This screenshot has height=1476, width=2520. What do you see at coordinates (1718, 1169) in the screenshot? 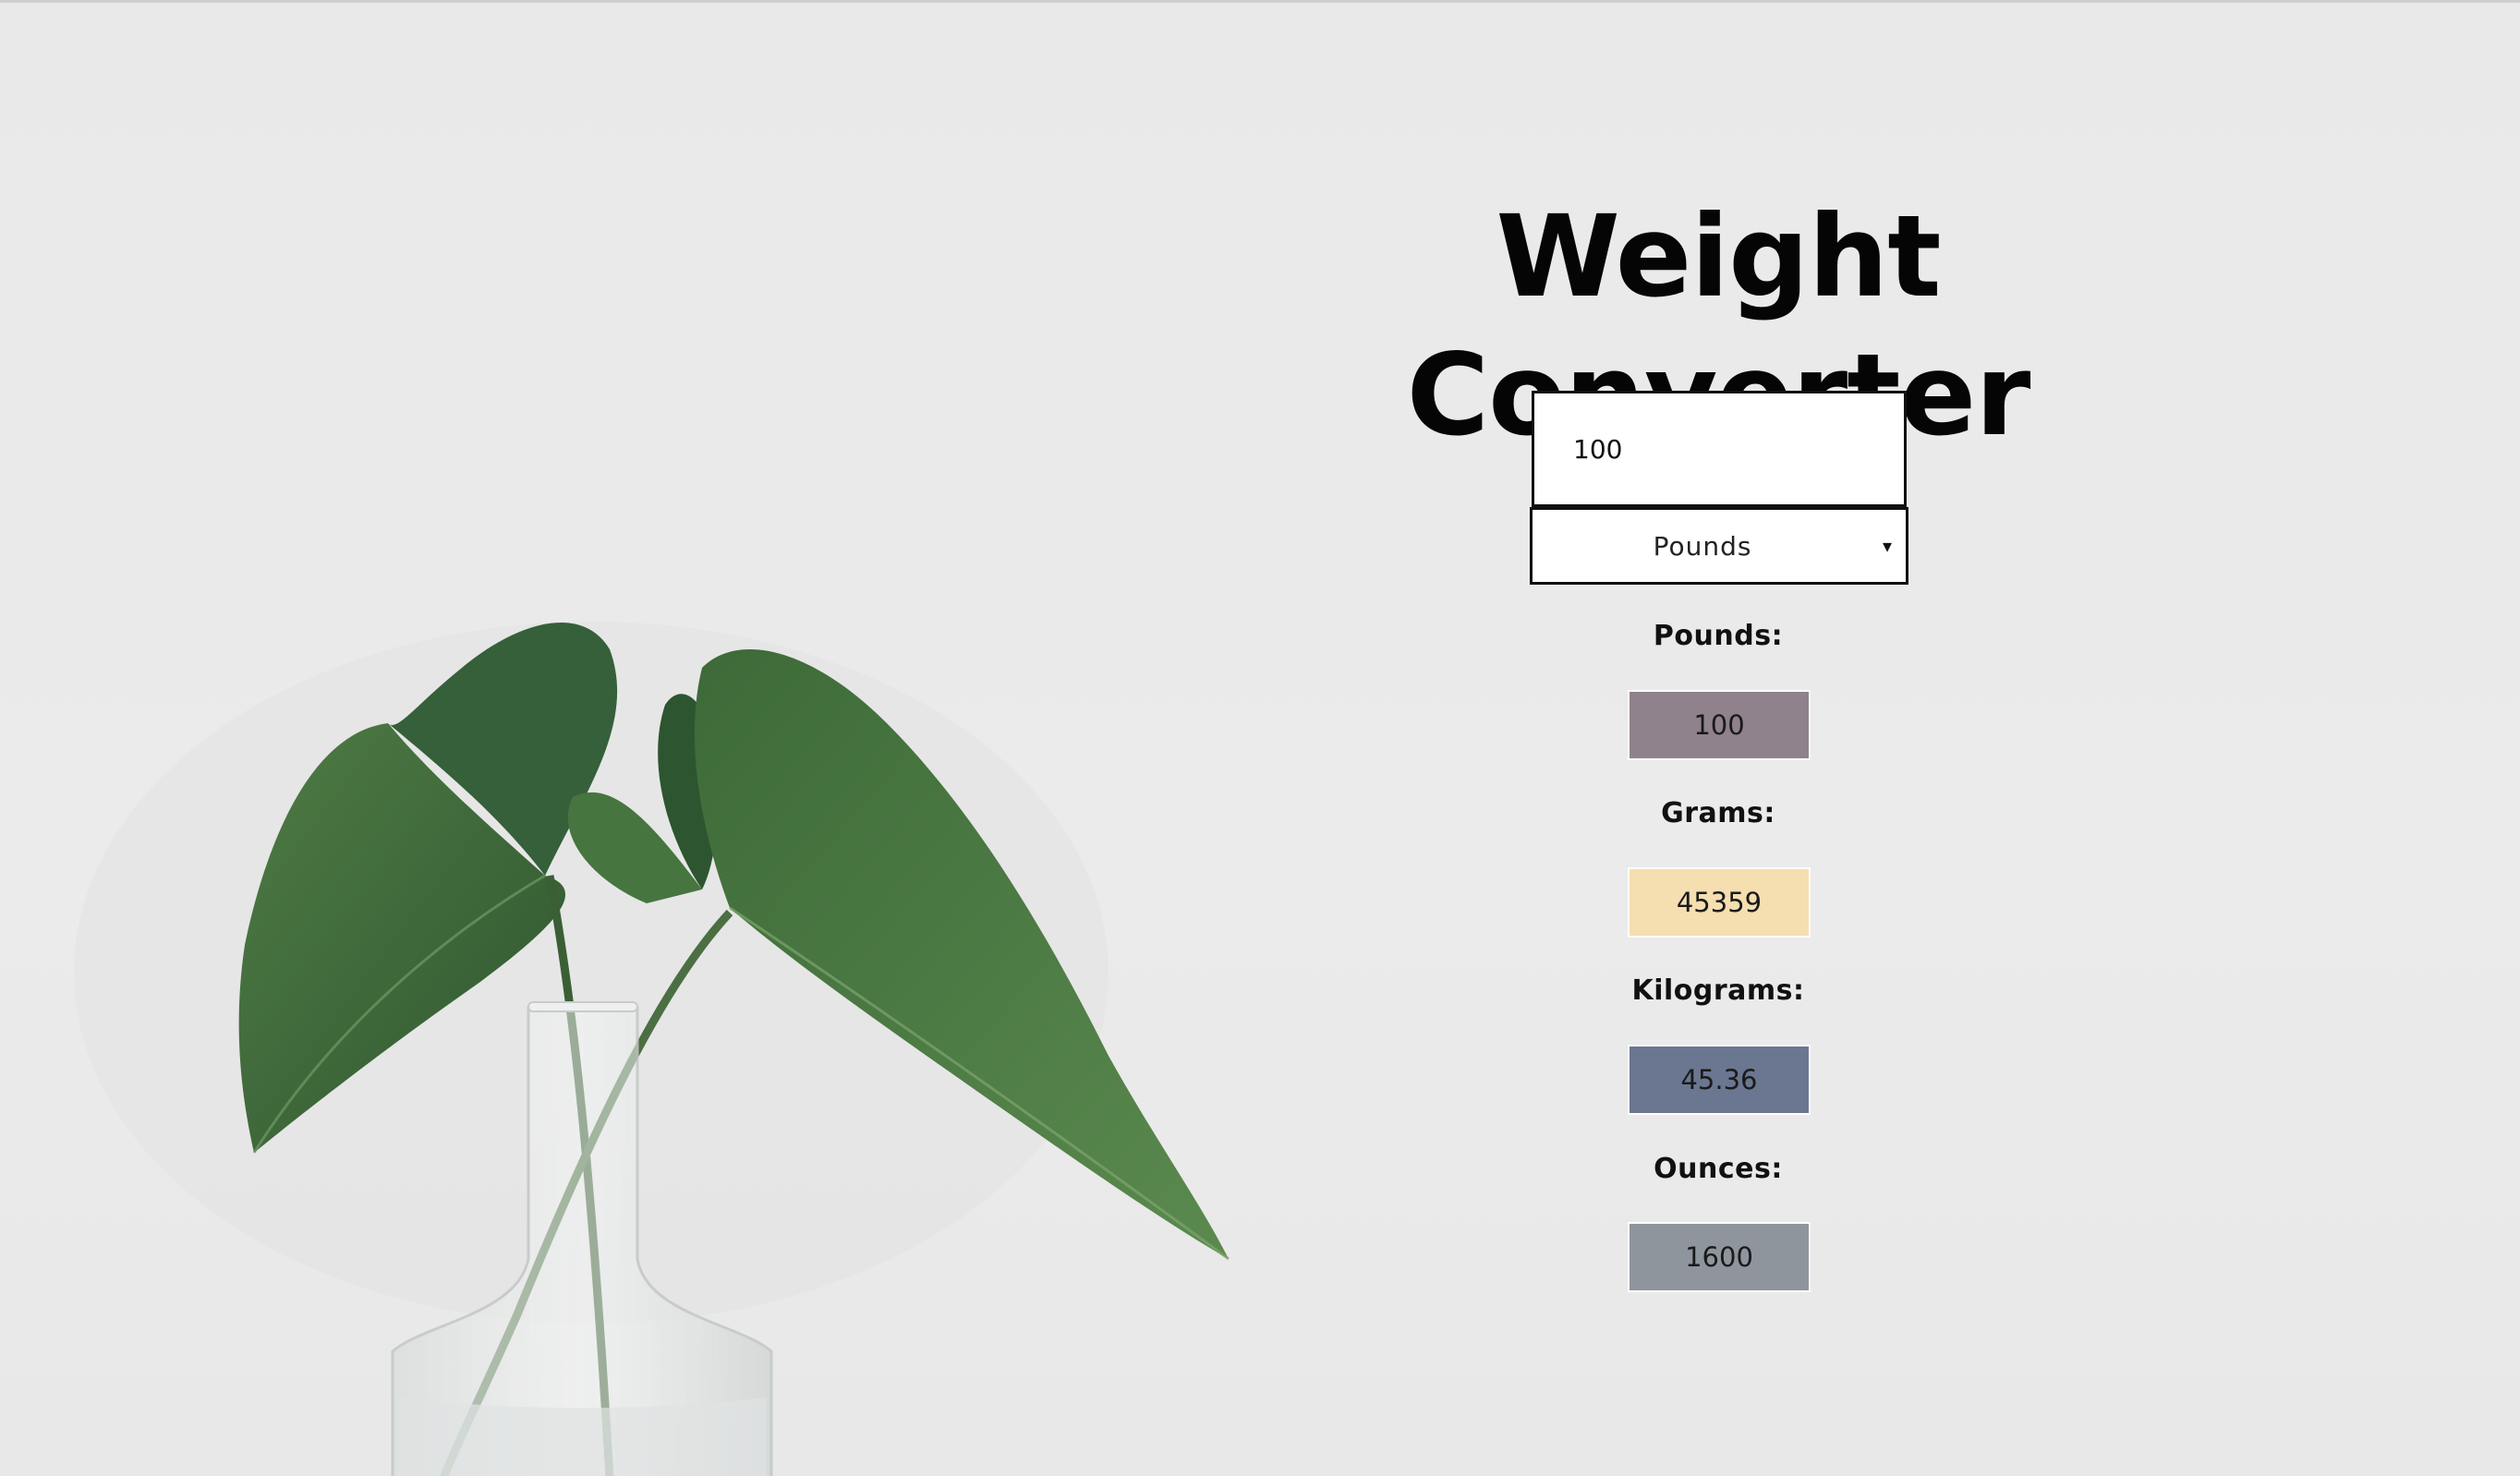
I see `ounces-label: Ounces:` at bounding box center [1718, 1169].